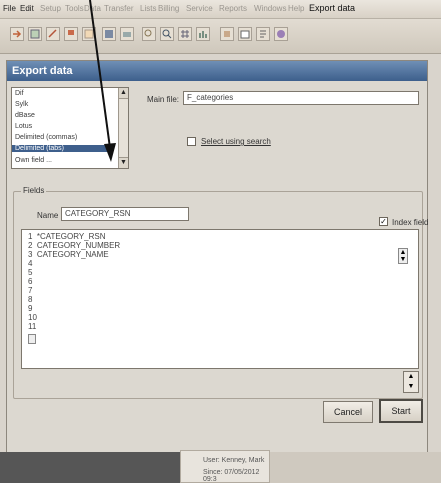 The height and width of the screenshot is (483, 441). I want to click on menu-billing: Billing, so click(168, 8).